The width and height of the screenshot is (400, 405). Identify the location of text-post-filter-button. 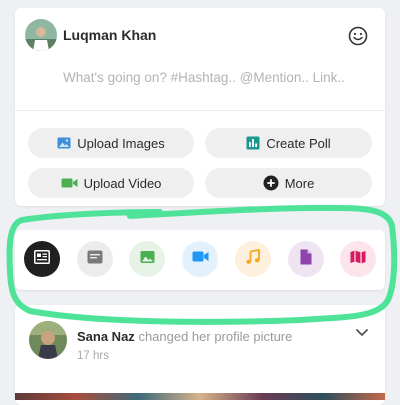
(42, 259).